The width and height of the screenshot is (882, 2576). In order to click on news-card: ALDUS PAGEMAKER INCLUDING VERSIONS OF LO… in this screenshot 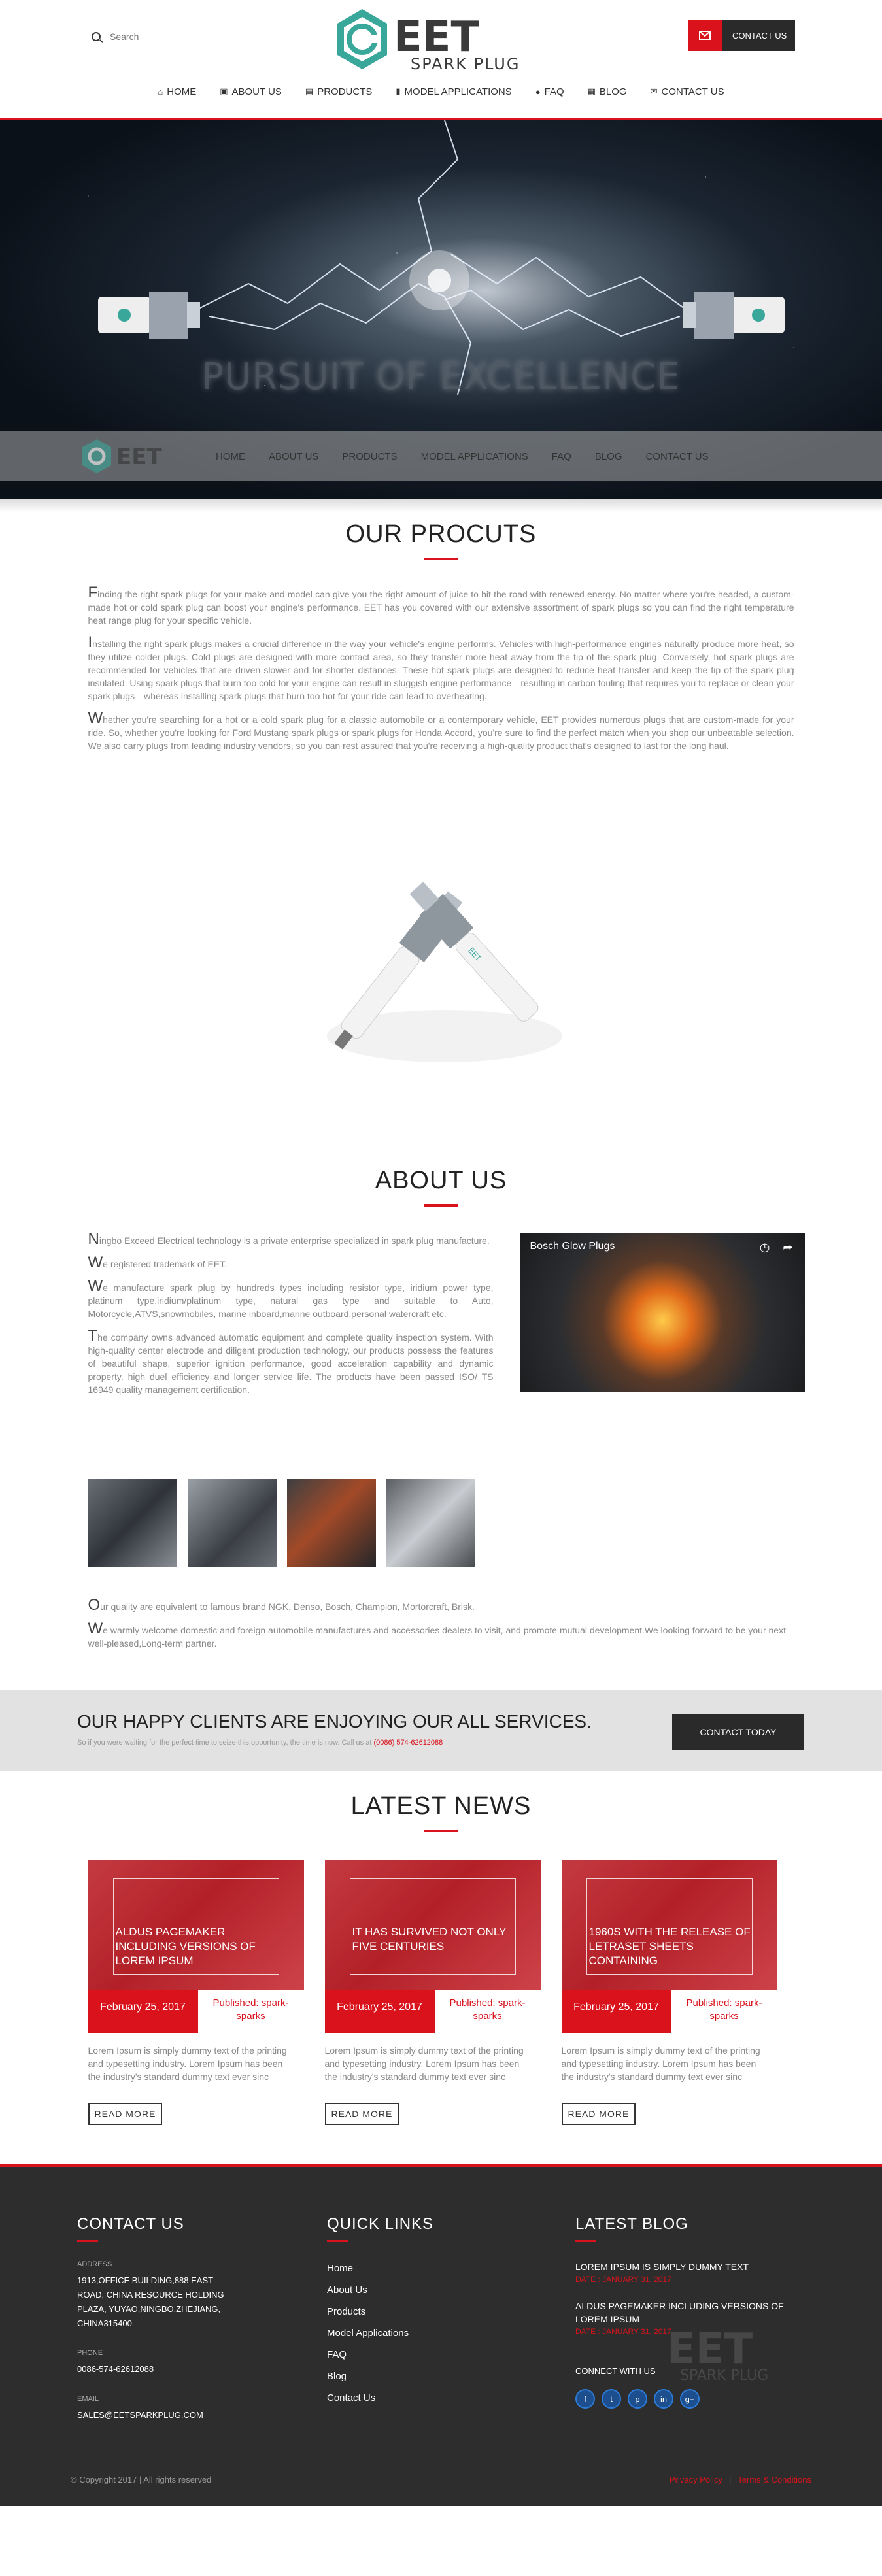, I will do `click(196, 1993)`.